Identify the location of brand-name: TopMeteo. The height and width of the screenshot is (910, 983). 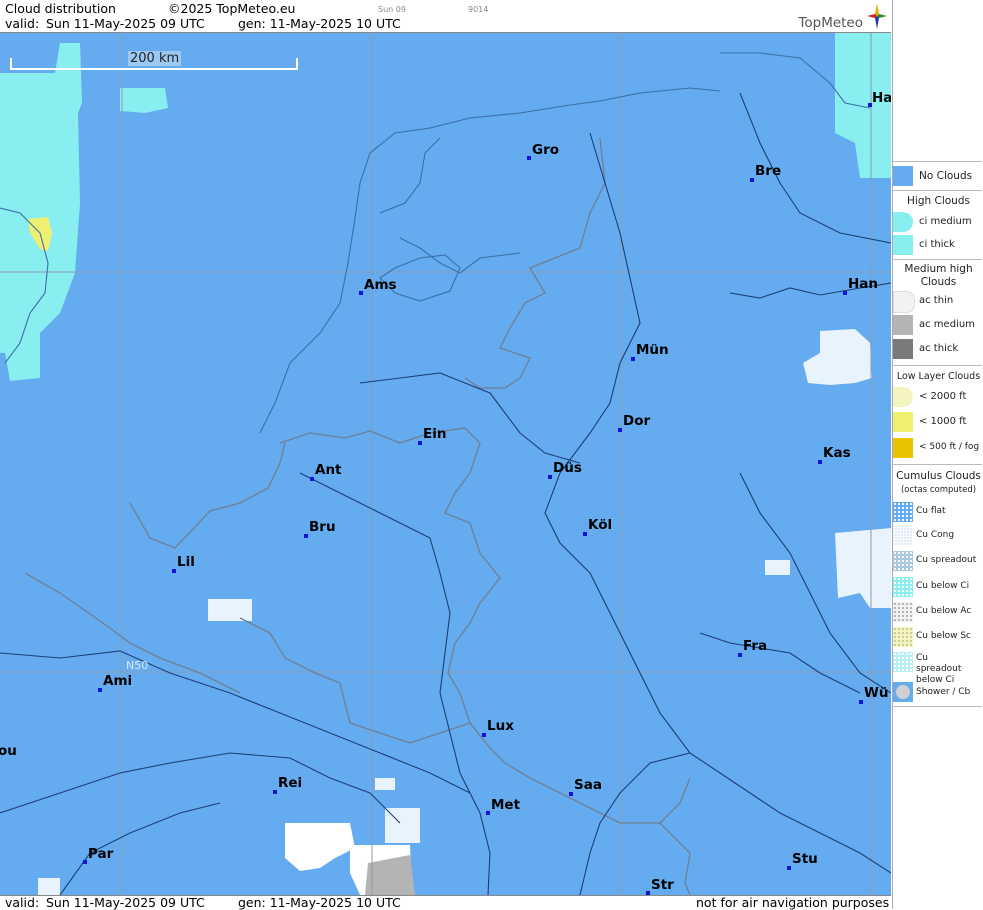
(830, 23).